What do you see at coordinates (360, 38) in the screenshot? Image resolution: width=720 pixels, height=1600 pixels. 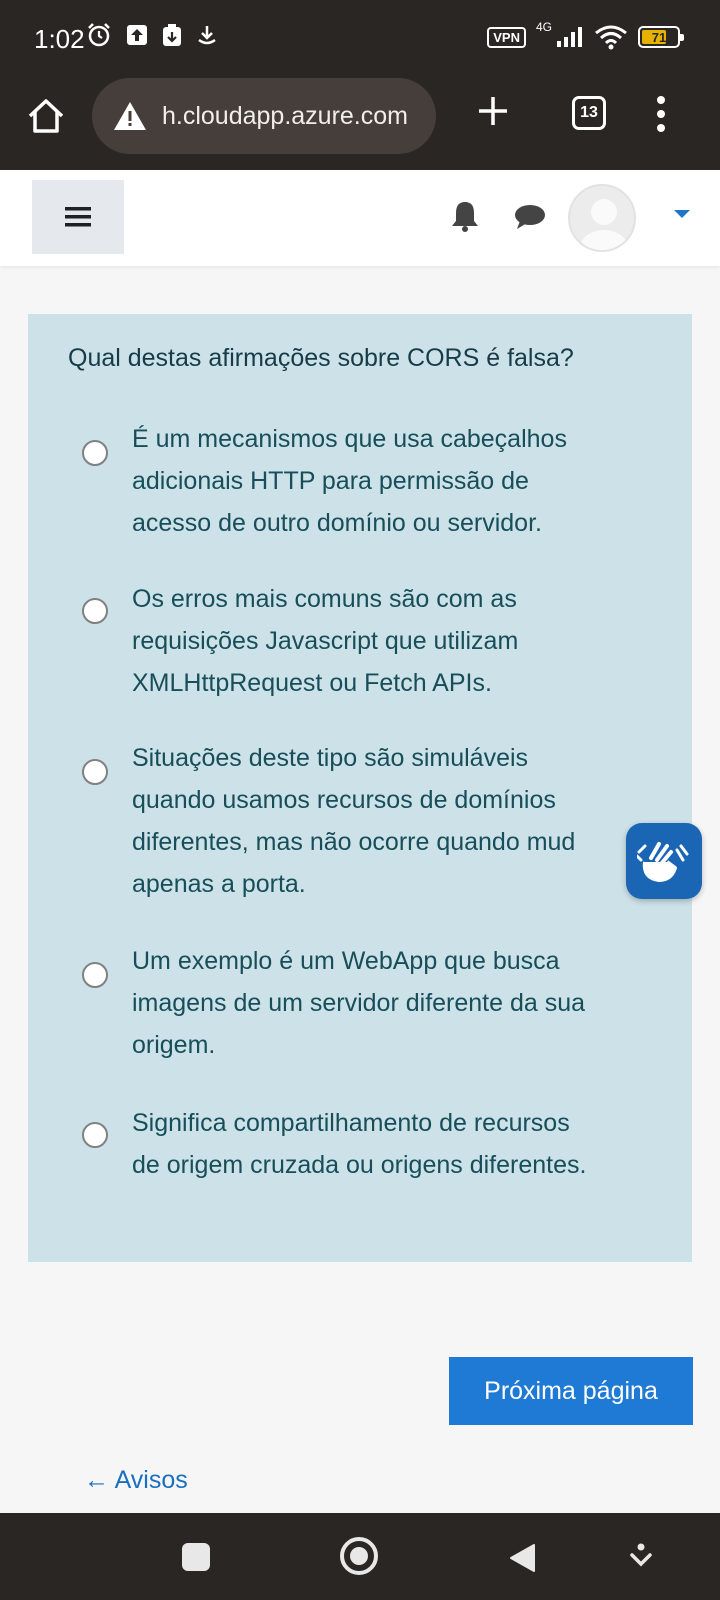 I see `status-bar: 1:02 VPN 4G 71` at bounding box center [360, 38].